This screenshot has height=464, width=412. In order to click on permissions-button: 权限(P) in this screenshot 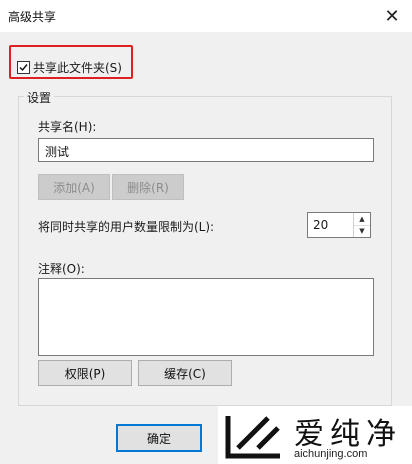, I will do `click(85, 373)`.